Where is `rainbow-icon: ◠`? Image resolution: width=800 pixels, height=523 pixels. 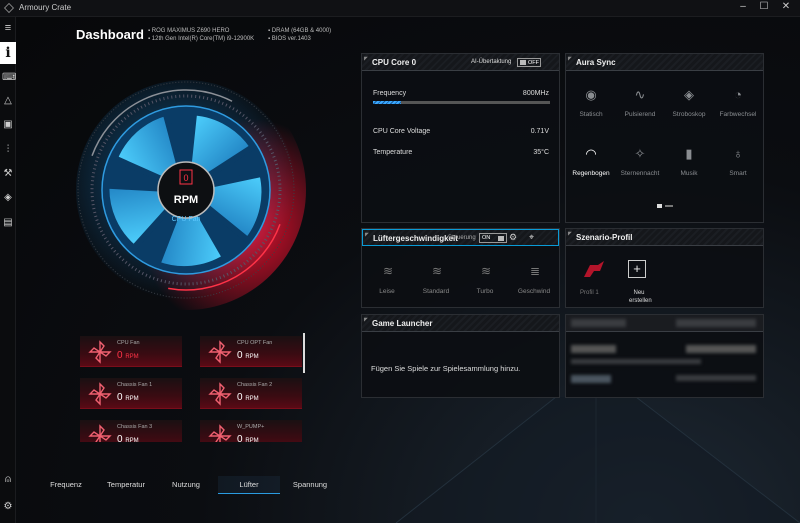
rainbow-icon: ◠ is located at coordinates (591, 153).